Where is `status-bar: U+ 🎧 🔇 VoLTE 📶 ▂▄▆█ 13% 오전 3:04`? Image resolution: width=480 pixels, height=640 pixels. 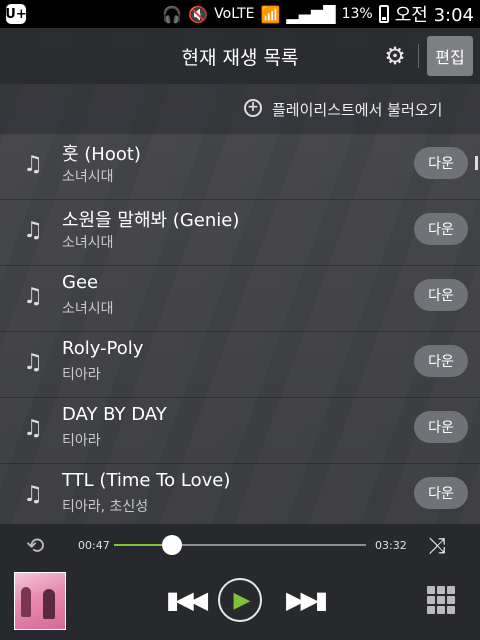
status-bar: U+ 🎧 🔇 VoLTE 📶 ▂▄▆█ 13% 오전 3:04 is located at coordinates (240, 14).